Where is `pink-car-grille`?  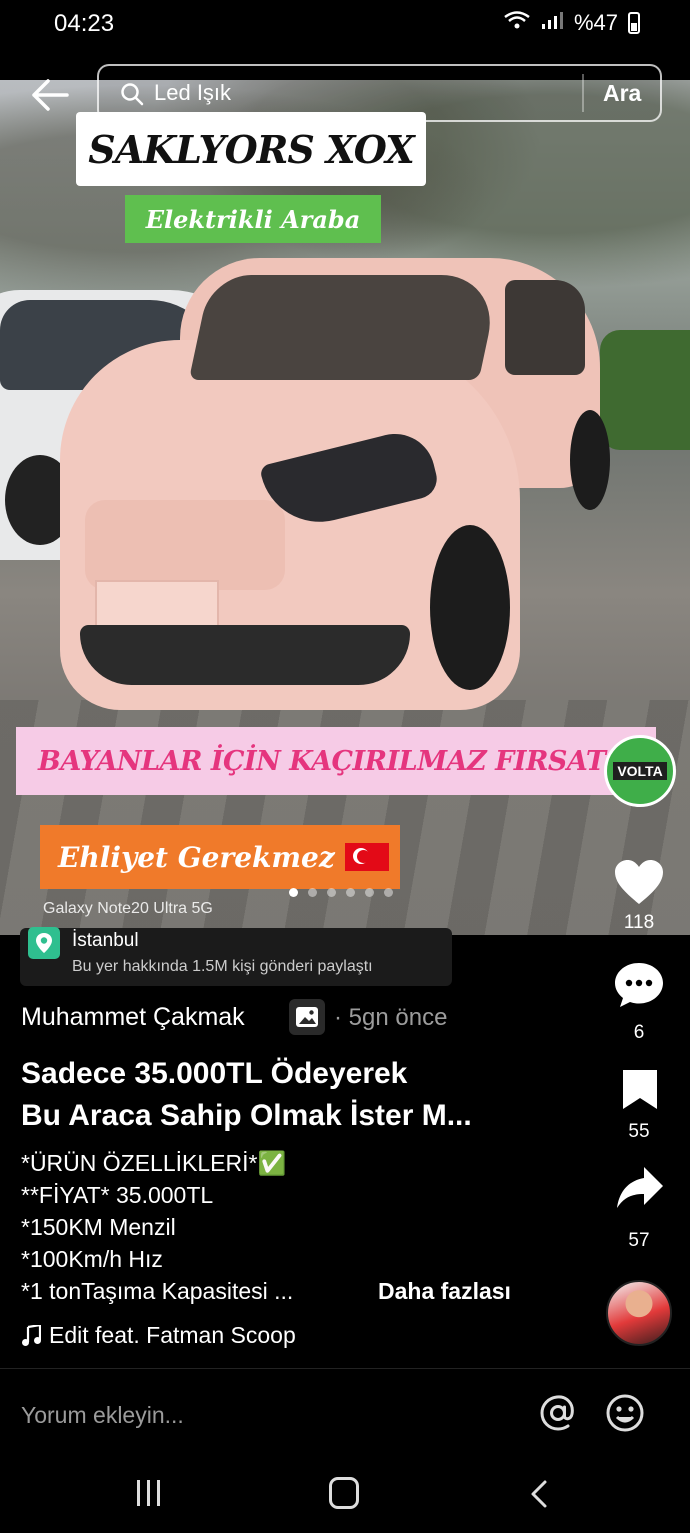 pink-car-grille is located at coordinates (185, 545).